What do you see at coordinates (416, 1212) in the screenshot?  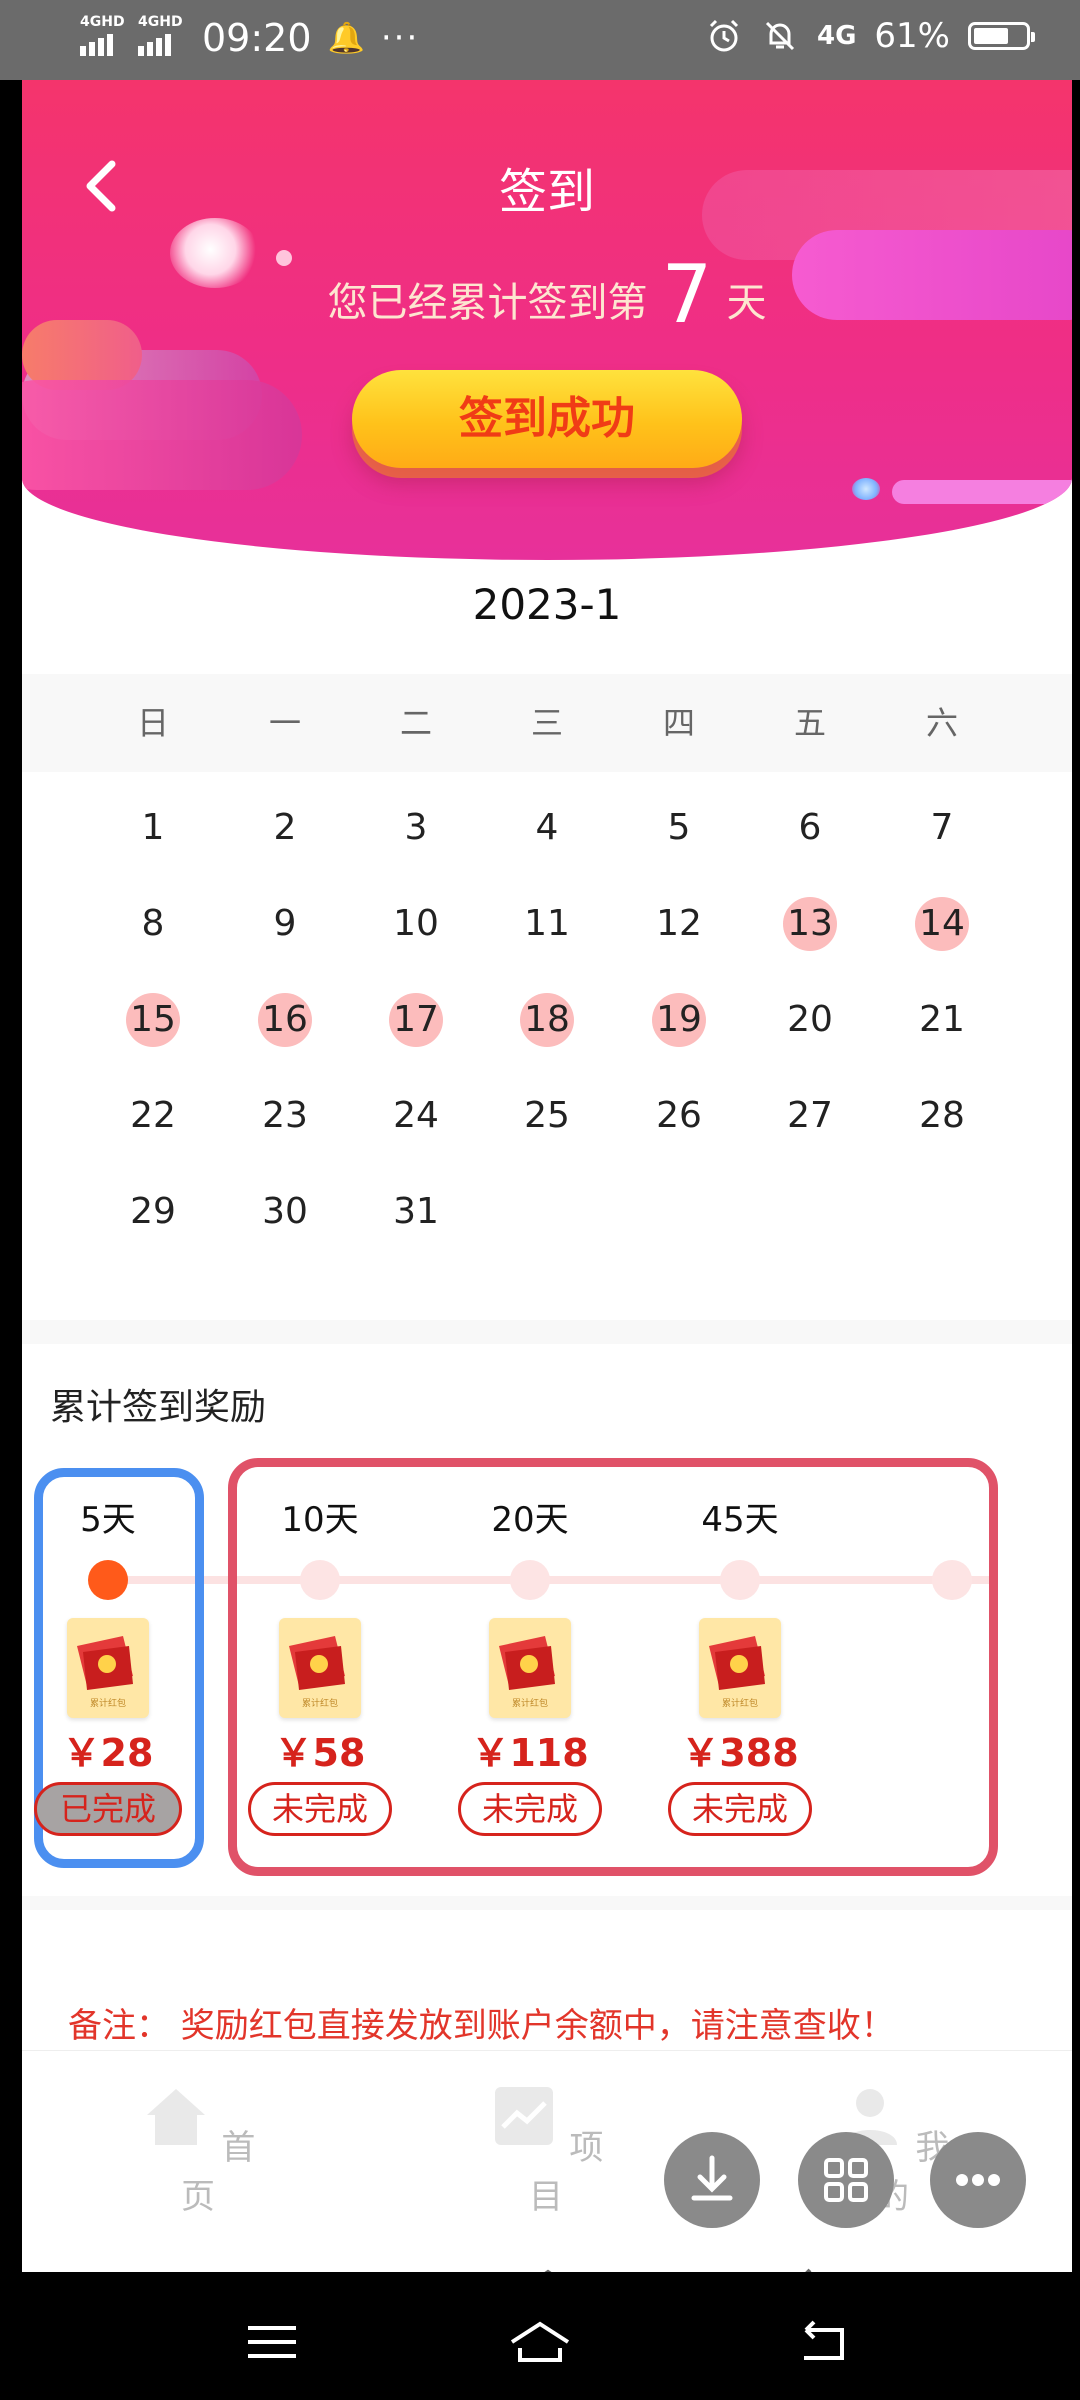 I see `calendar-day: 31` at bounding box center [416, 1212].